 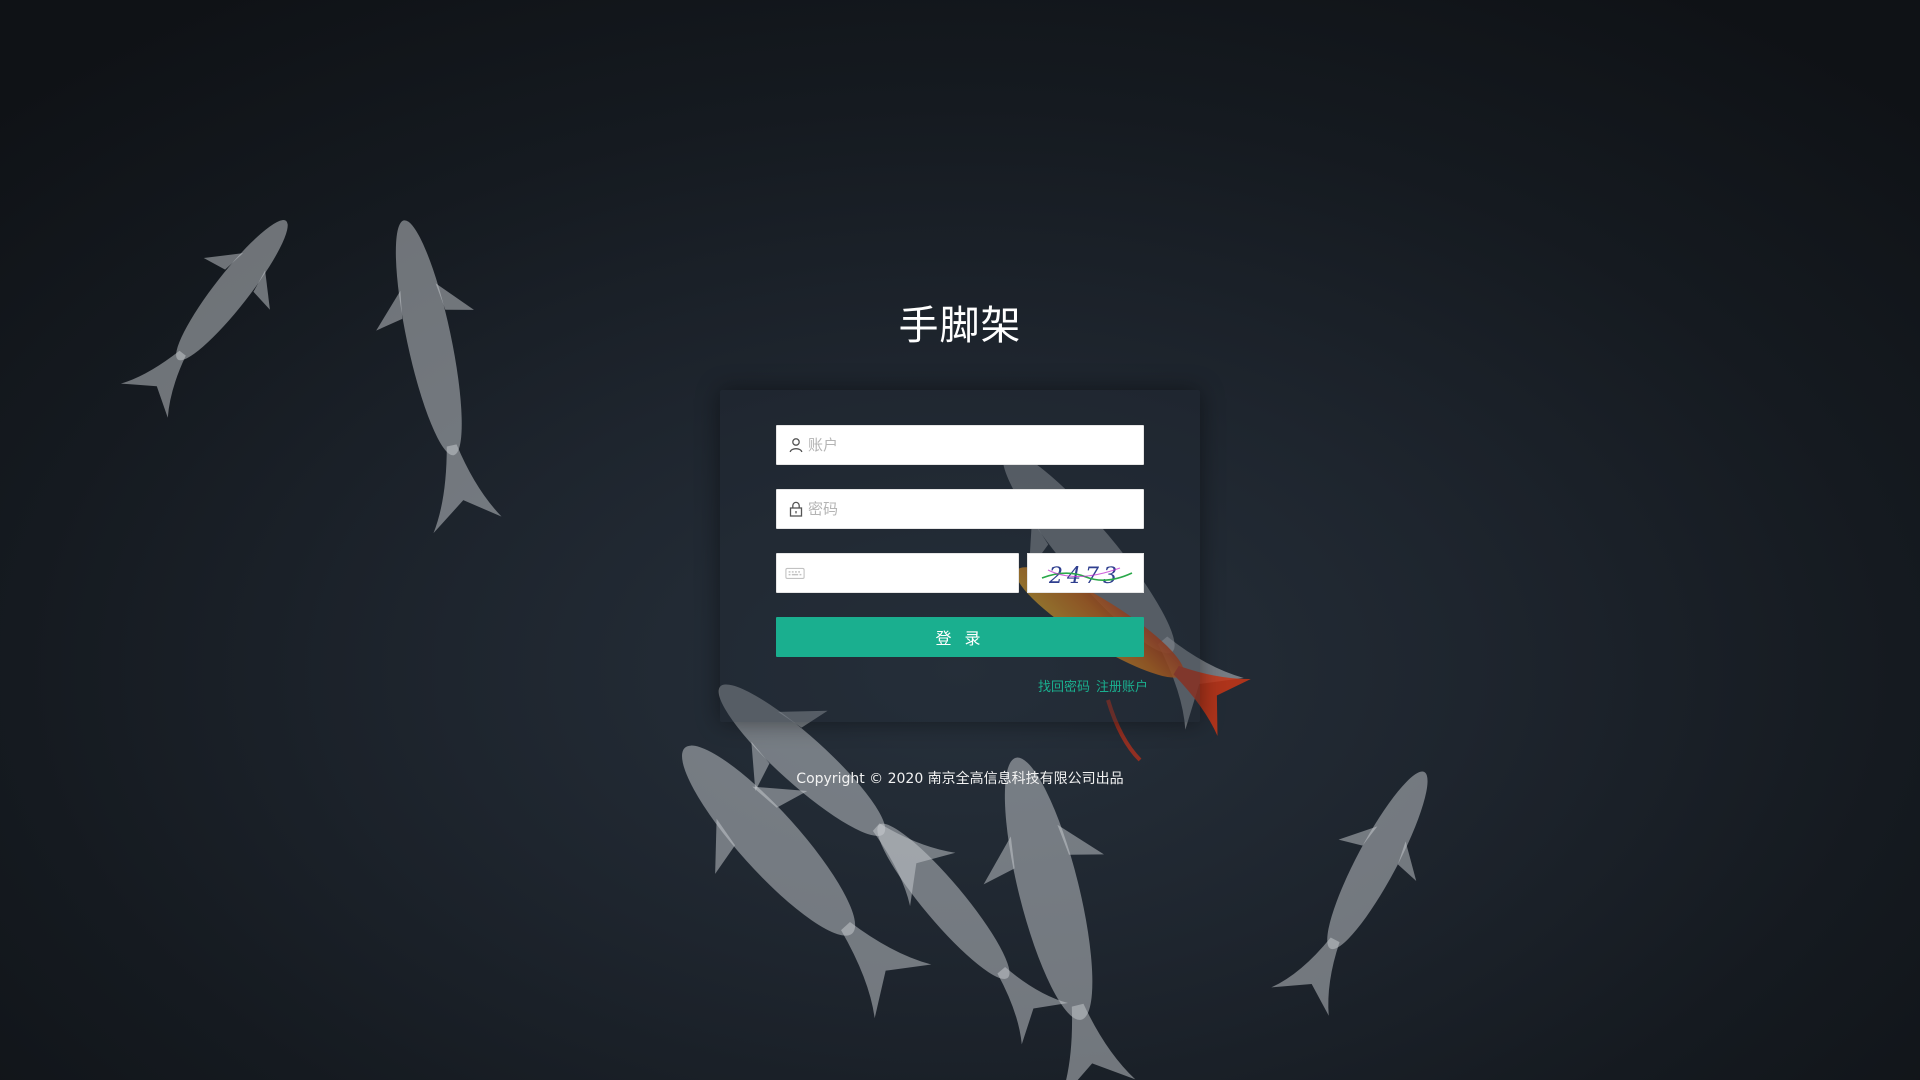 I want to click on login-card: 2473 登 录 找回密码注册账户, so click(x=960, y=556).